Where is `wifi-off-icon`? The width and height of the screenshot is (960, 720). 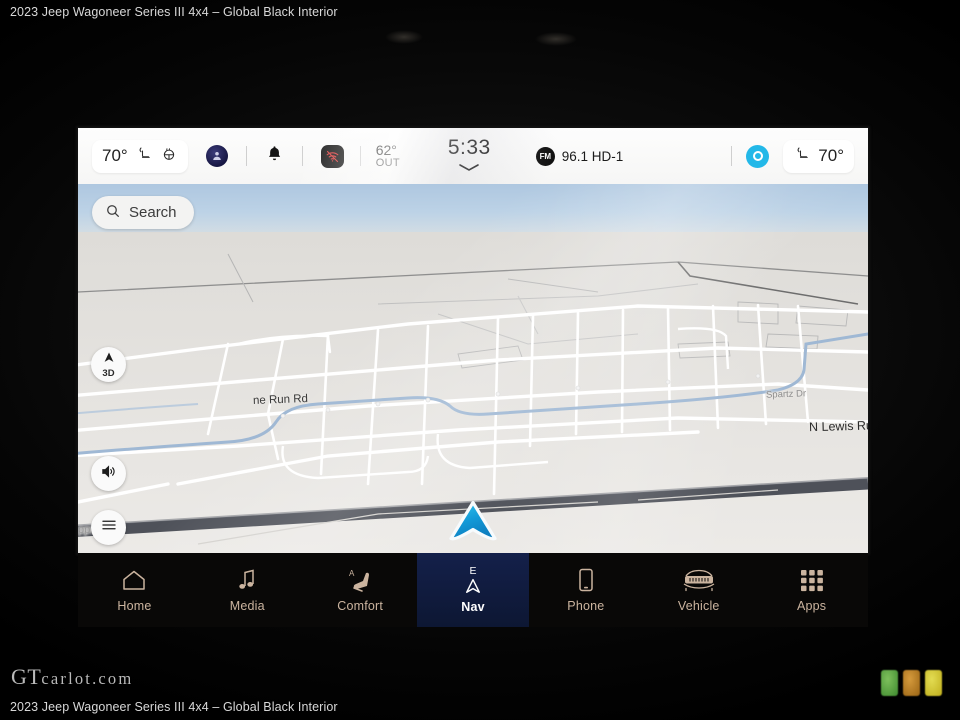
wifi-off-icon is located at coordinates (332, 156).